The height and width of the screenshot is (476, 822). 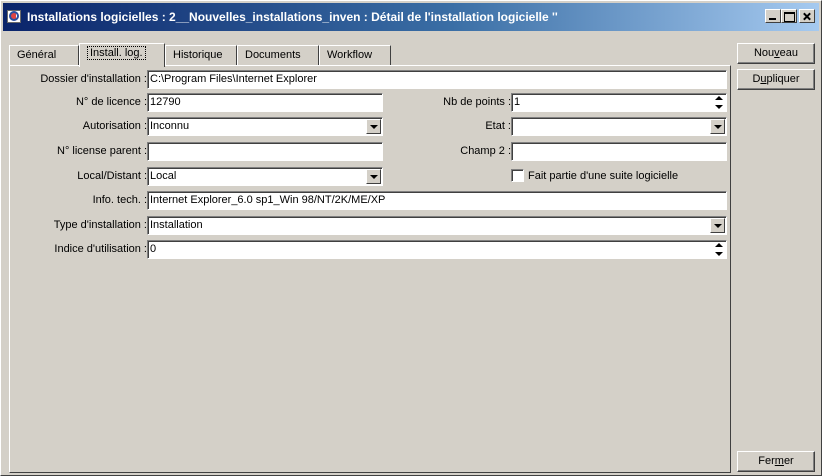 I want to click on autorisation-select: Inconnu, so click(x=265, y=126).